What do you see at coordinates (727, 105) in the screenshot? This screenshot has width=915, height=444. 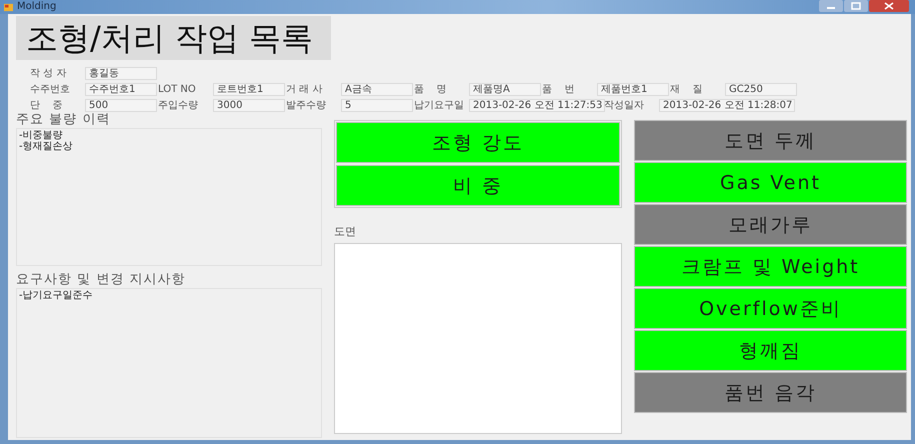 I see `text-field: 2013-02-26 오전 11:28:07` at bounding box center [727, 105].